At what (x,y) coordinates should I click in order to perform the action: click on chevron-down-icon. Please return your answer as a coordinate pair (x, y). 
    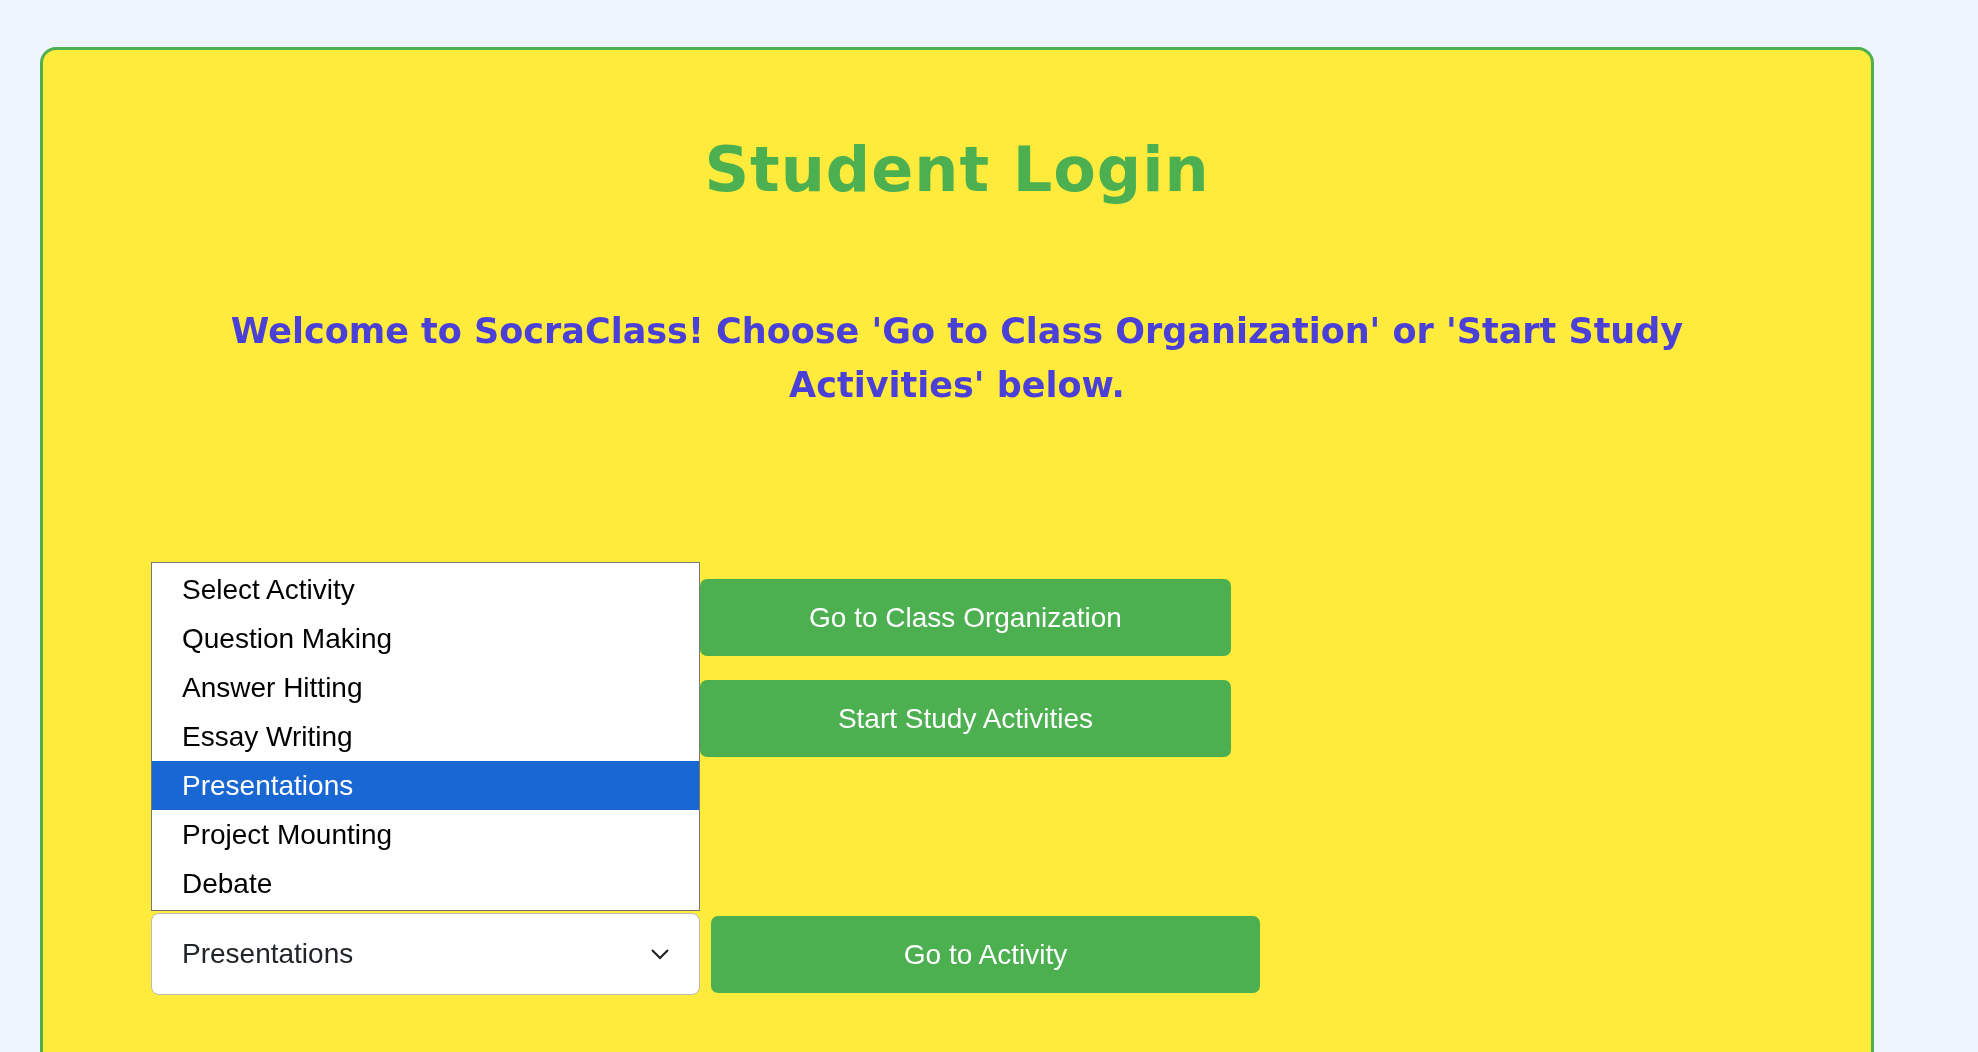
    Looking at the image, I should click on (660, 954).